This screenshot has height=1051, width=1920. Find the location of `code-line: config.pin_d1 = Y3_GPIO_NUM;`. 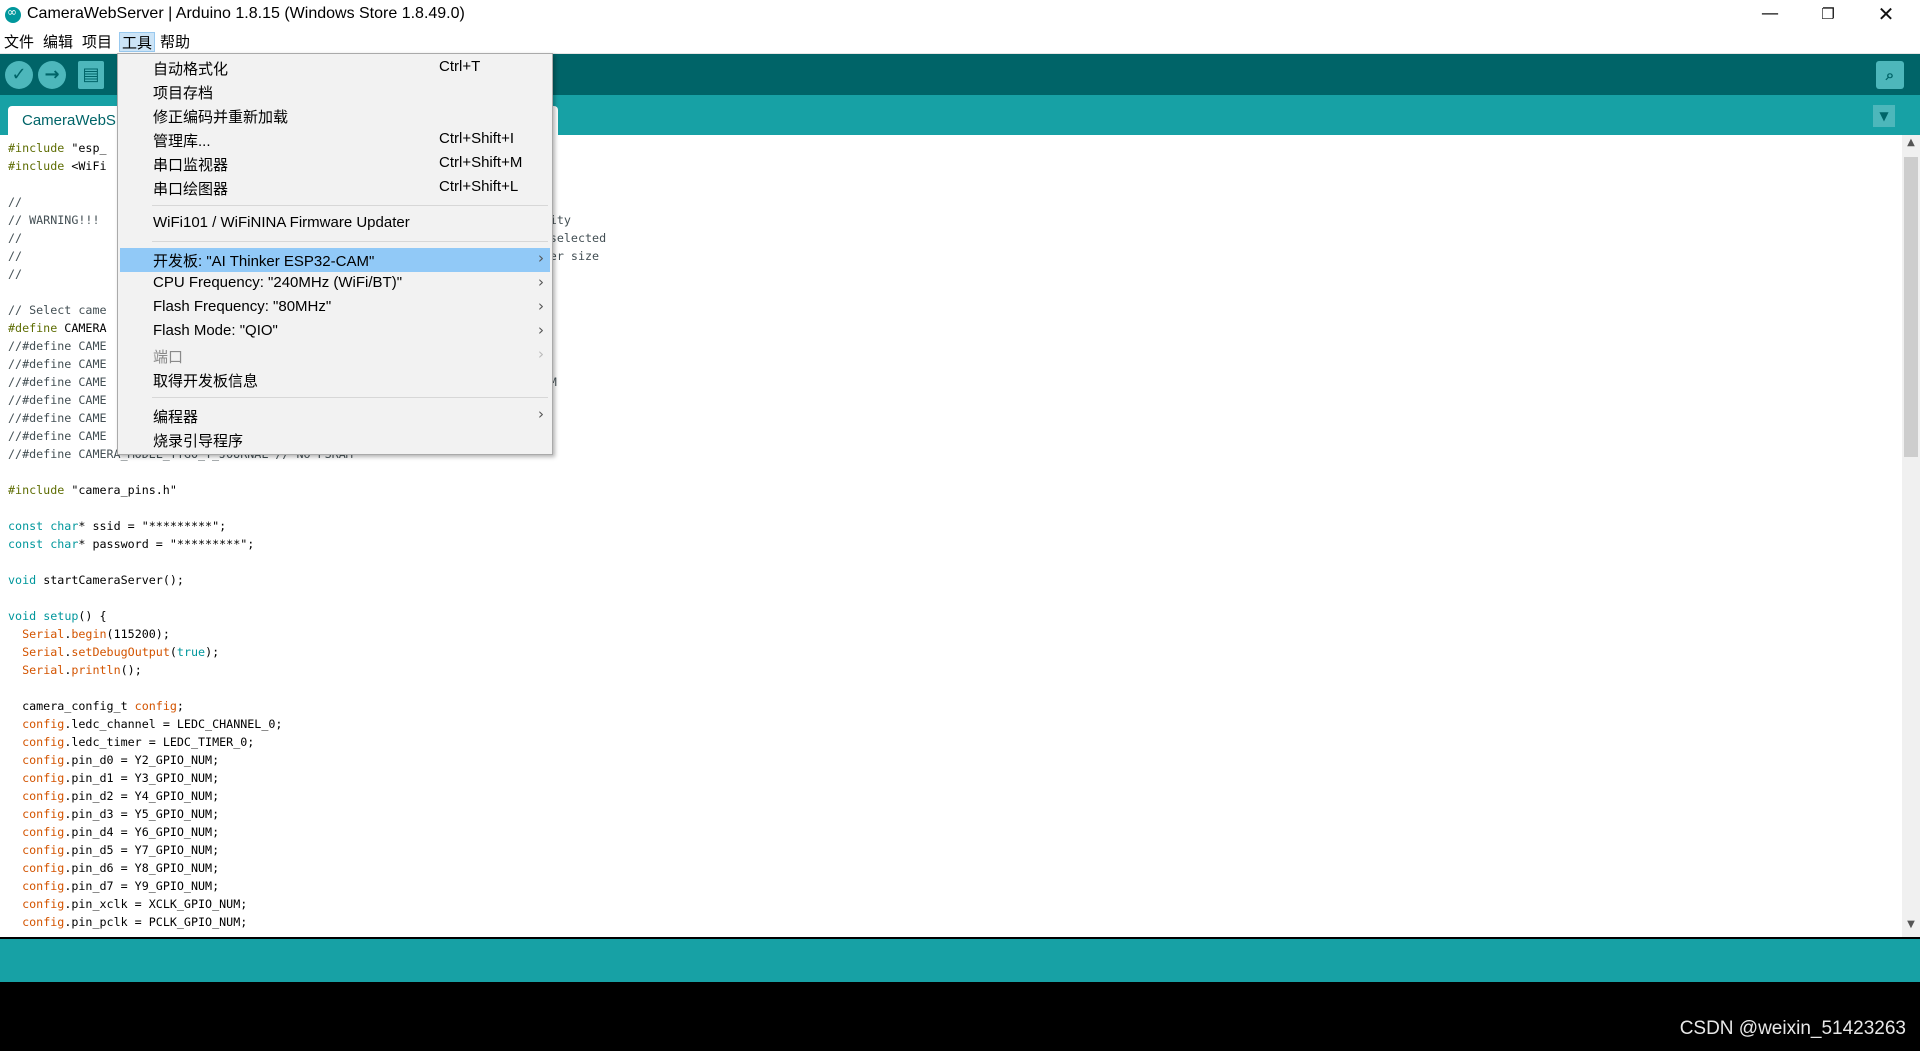

code-line: config.pin_d1 = Y3_GPIO_NUM; is located at coordinates (121, 778).